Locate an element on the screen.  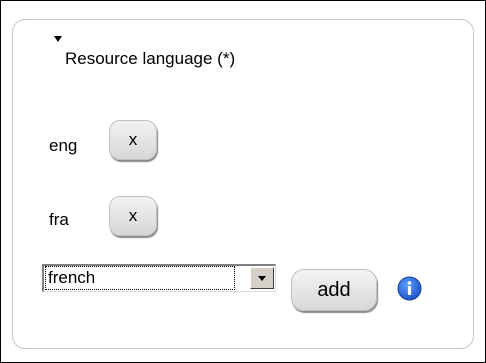
add-button: add is located at coordinates (334, 290).